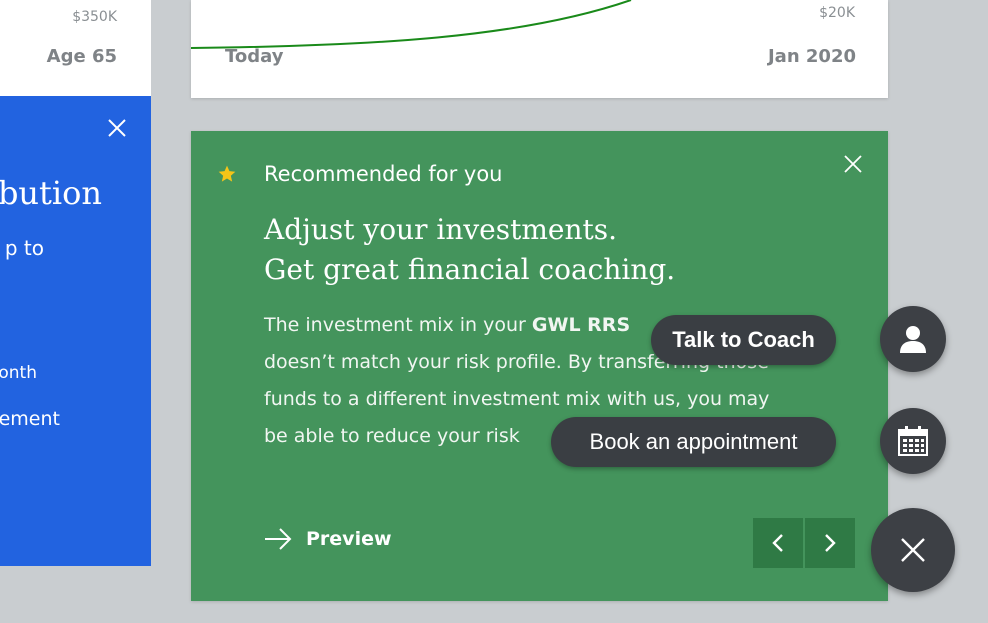 This screenshot has height=623, width=988. What do you see at coordinates (693, 442) in the screenshot?
I see `book-appointment-button: Book an appointment` at bounding box center [693, 442].